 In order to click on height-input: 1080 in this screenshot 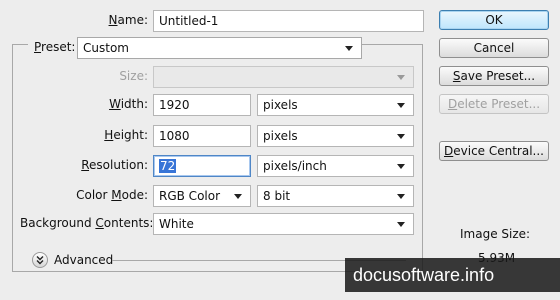, I will do `click(202, 136)`.